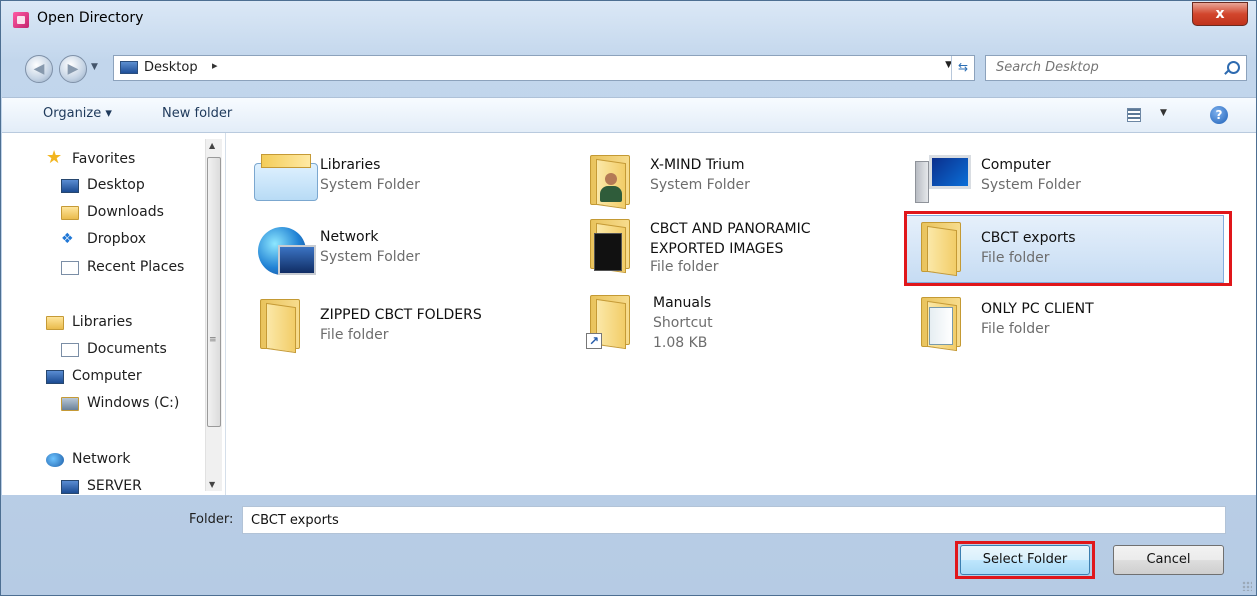  I want to click on highlight-outline-cbct-exports, so click(1068, 248).